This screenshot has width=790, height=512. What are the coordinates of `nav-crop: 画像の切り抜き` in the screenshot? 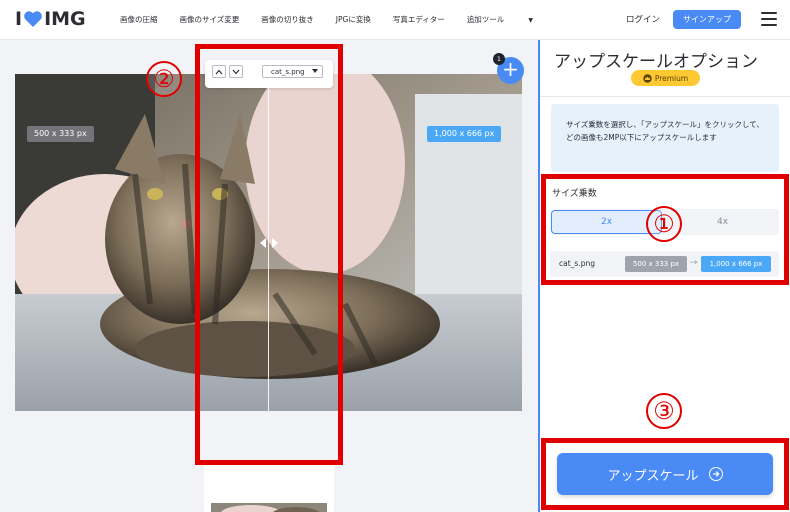 It's located at (287, 19).